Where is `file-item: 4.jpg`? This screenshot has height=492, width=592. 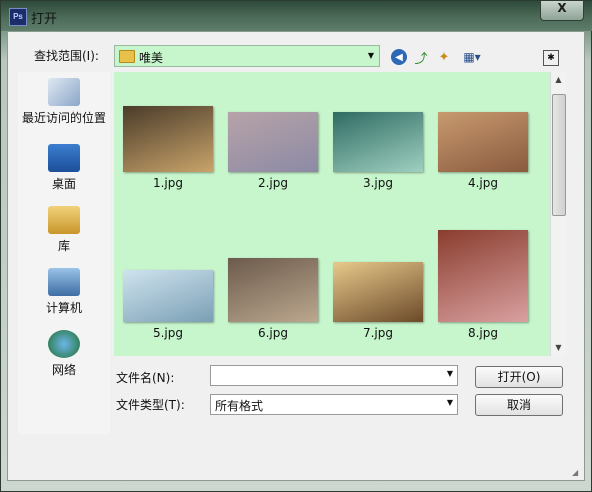
file-item: 4.jpg is located at coordinates (483, 148).